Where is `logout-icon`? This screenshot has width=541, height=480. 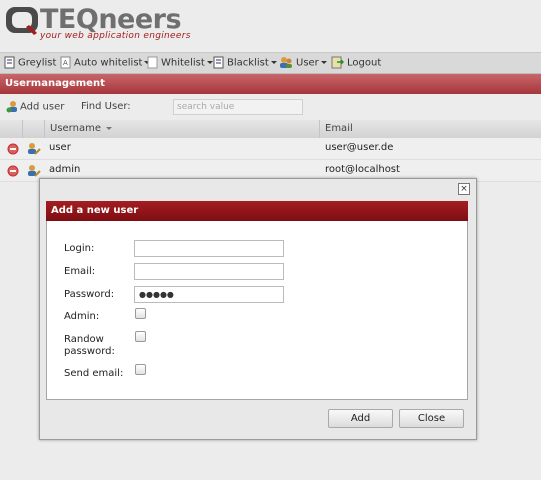
logout-icon is located at coordinates (337, 62).